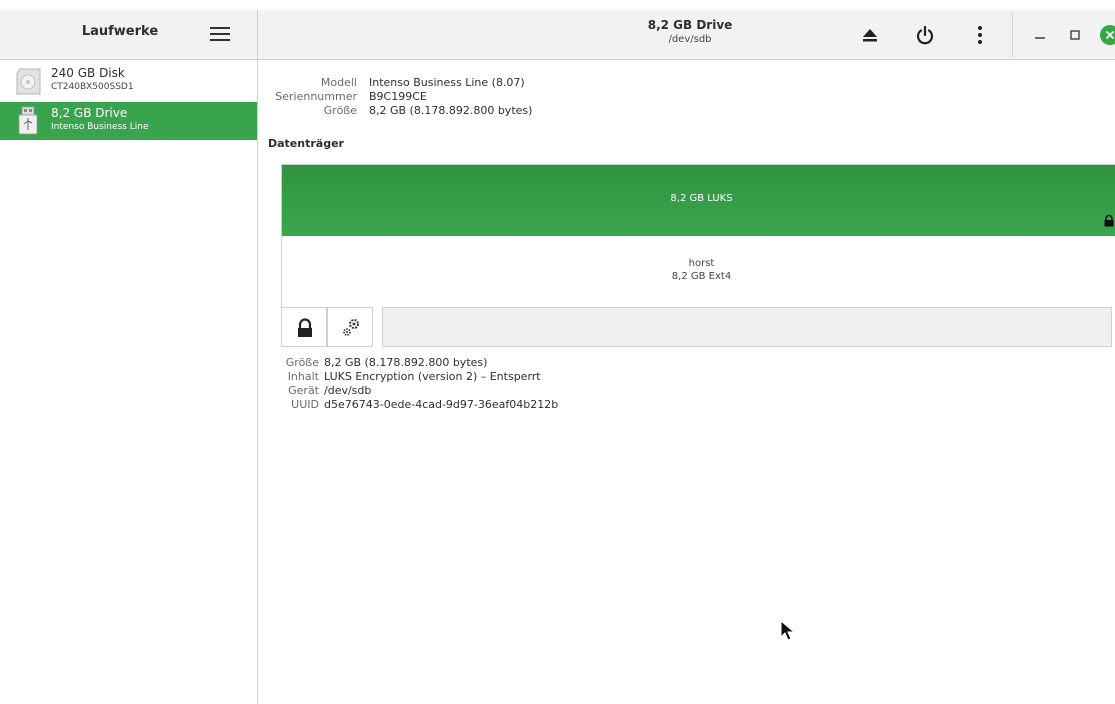 Image resolution: width=1115 pixels, height=704 pixels. Describe the element at coordinates (686, 390) in the screenshot. I see `vol-info-row-device: Gerät /dev/sdb` at that location.